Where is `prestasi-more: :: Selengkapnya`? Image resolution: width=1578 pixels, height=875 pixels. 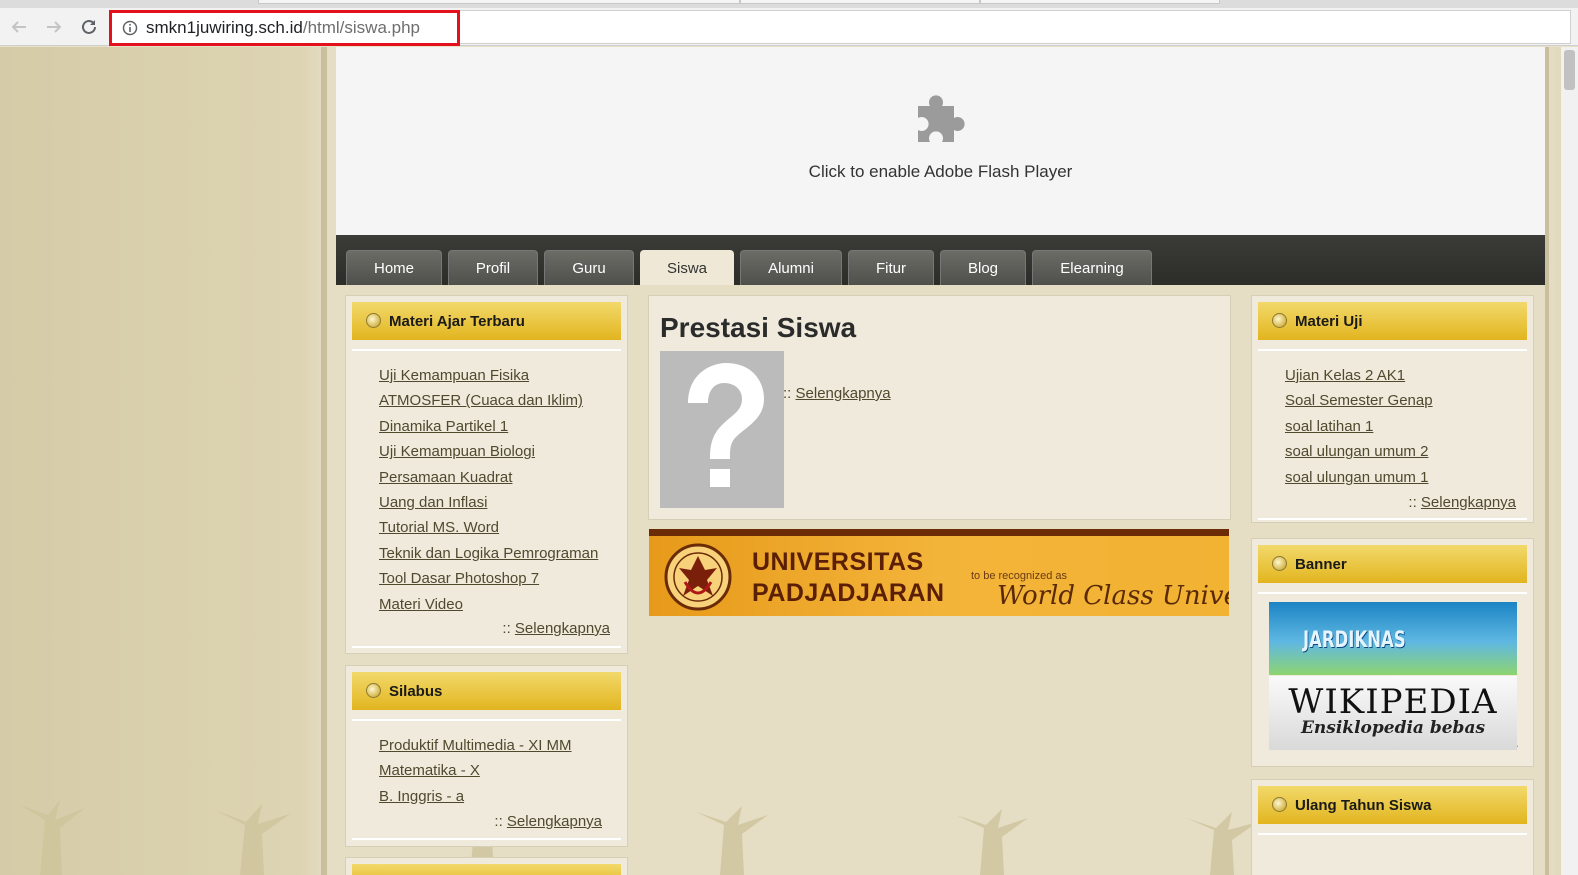
prestasi-more: :: Selengkapnya is located at coordinates (837, 393).